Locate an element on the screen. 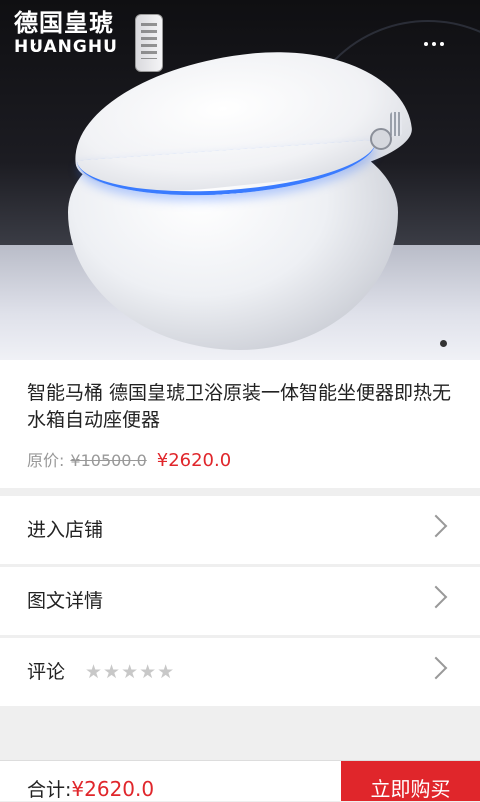 The height and width of the screenshot is (802, 480). more-icon is located at coordinates (435, 44).